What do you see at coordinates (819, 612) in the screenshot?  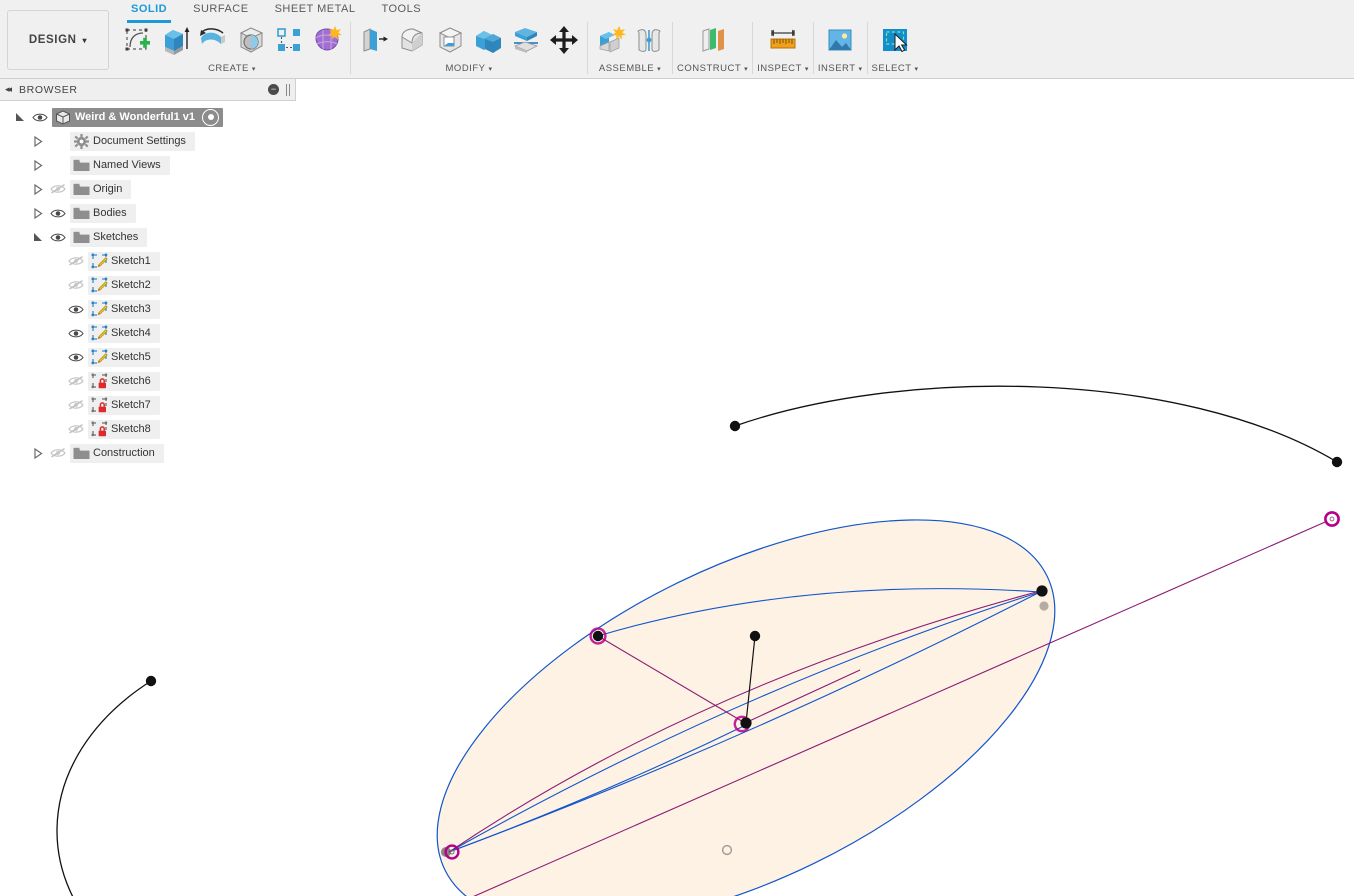 I see `blue-arc-upper-small` at bounding box center [819, 612].